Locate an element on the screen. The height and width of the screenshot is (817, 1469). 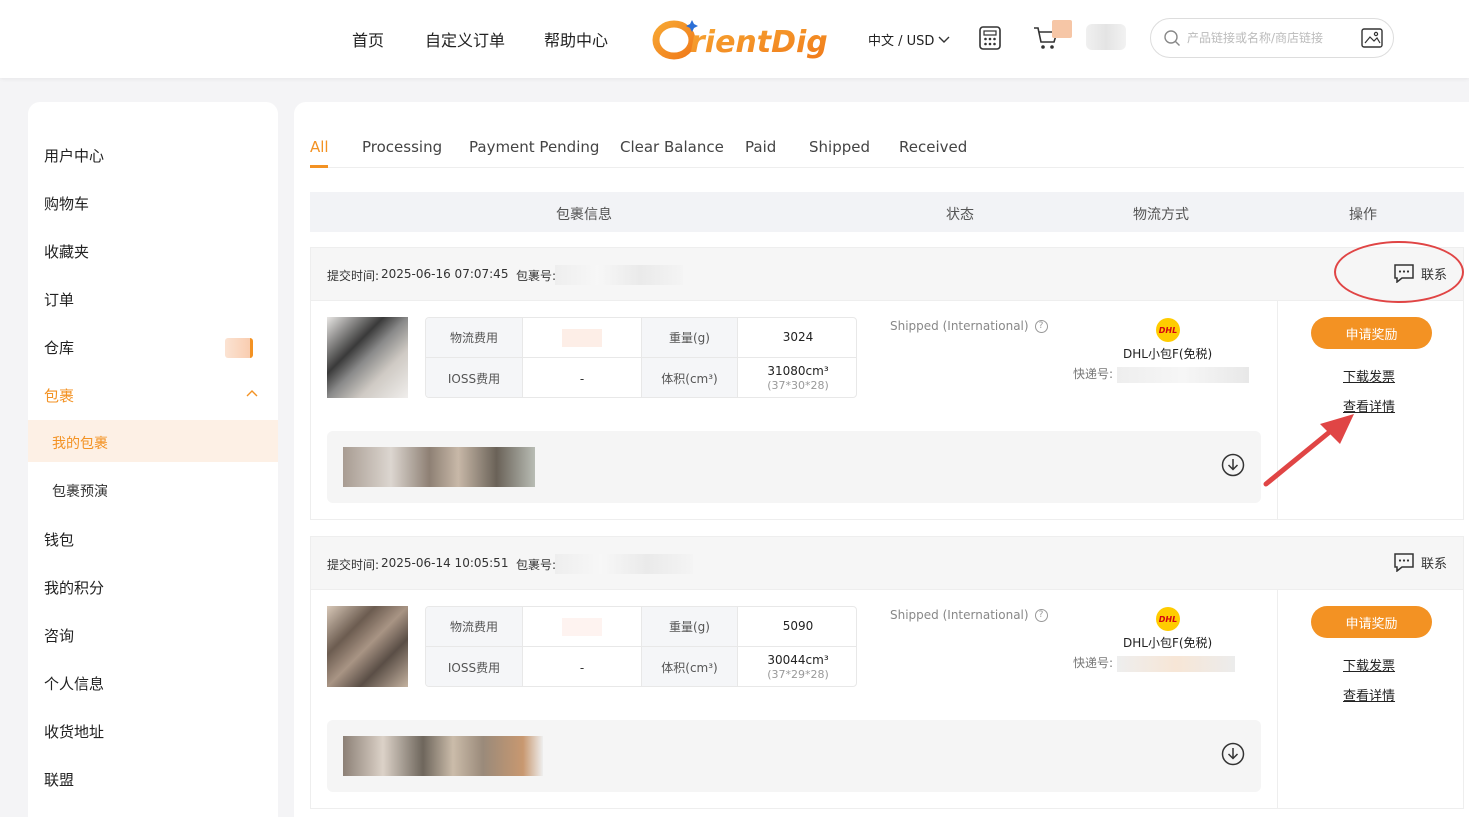
sidebar-item-wallet: 钱包 is located at coordinates (59, 539).